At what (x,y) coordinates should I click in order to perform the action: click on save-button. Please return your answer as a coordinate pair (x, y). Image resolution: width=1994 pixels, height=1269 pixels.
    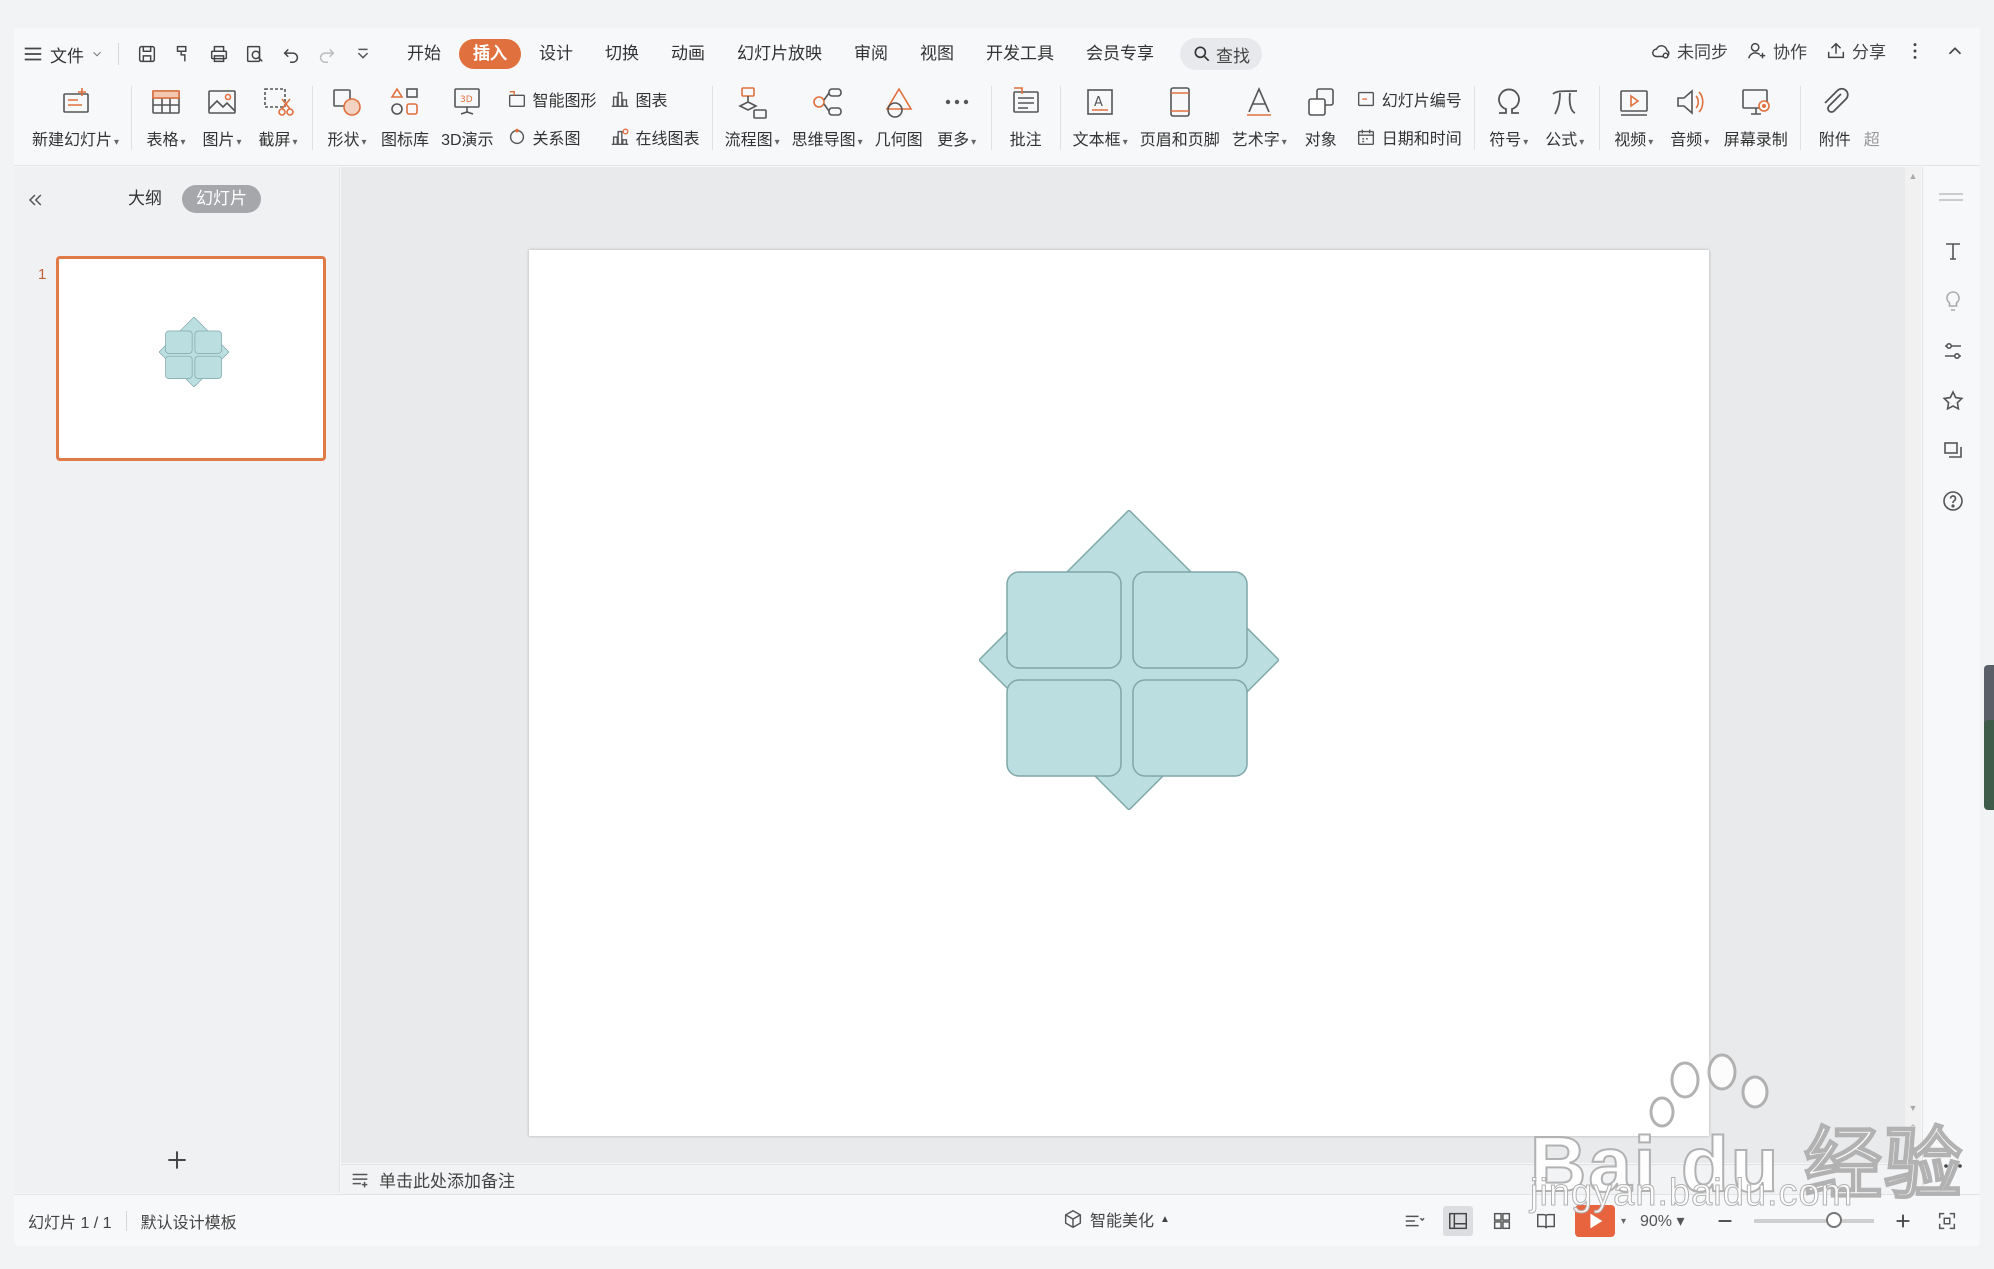
    Looking at the image, I should click on (147, 54).